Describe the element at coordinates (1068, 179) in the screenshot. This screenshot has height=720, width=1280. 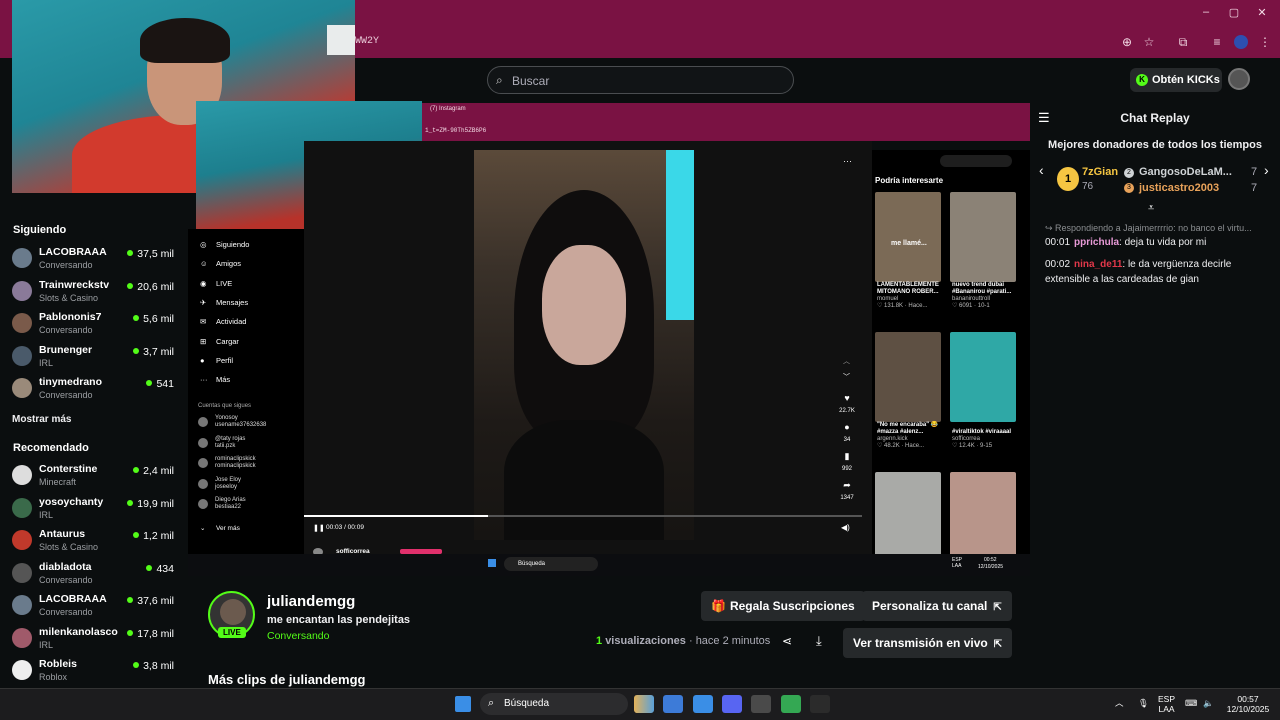
I see `first-place-badge: 1` at that location.